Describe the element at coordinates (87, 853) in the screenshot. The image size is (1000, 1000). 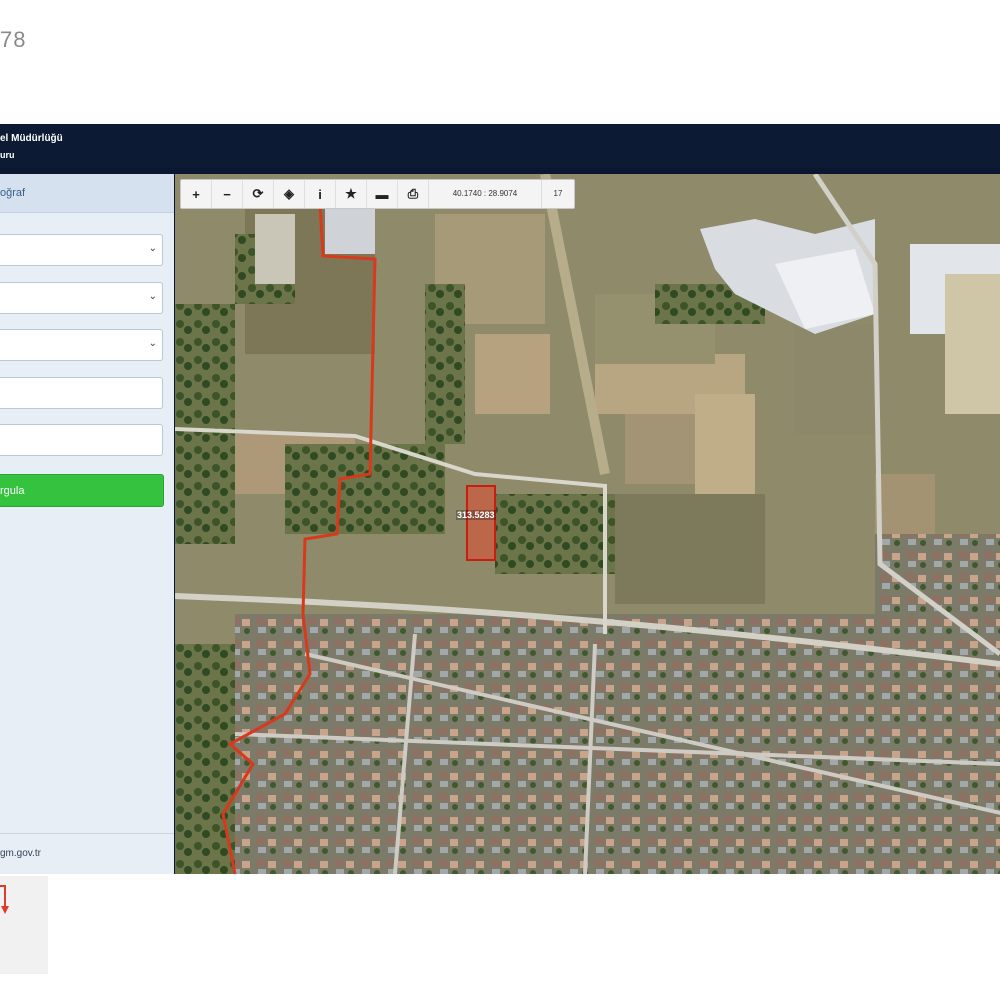
I see `footer-link: gm.gov.tr` at that location.